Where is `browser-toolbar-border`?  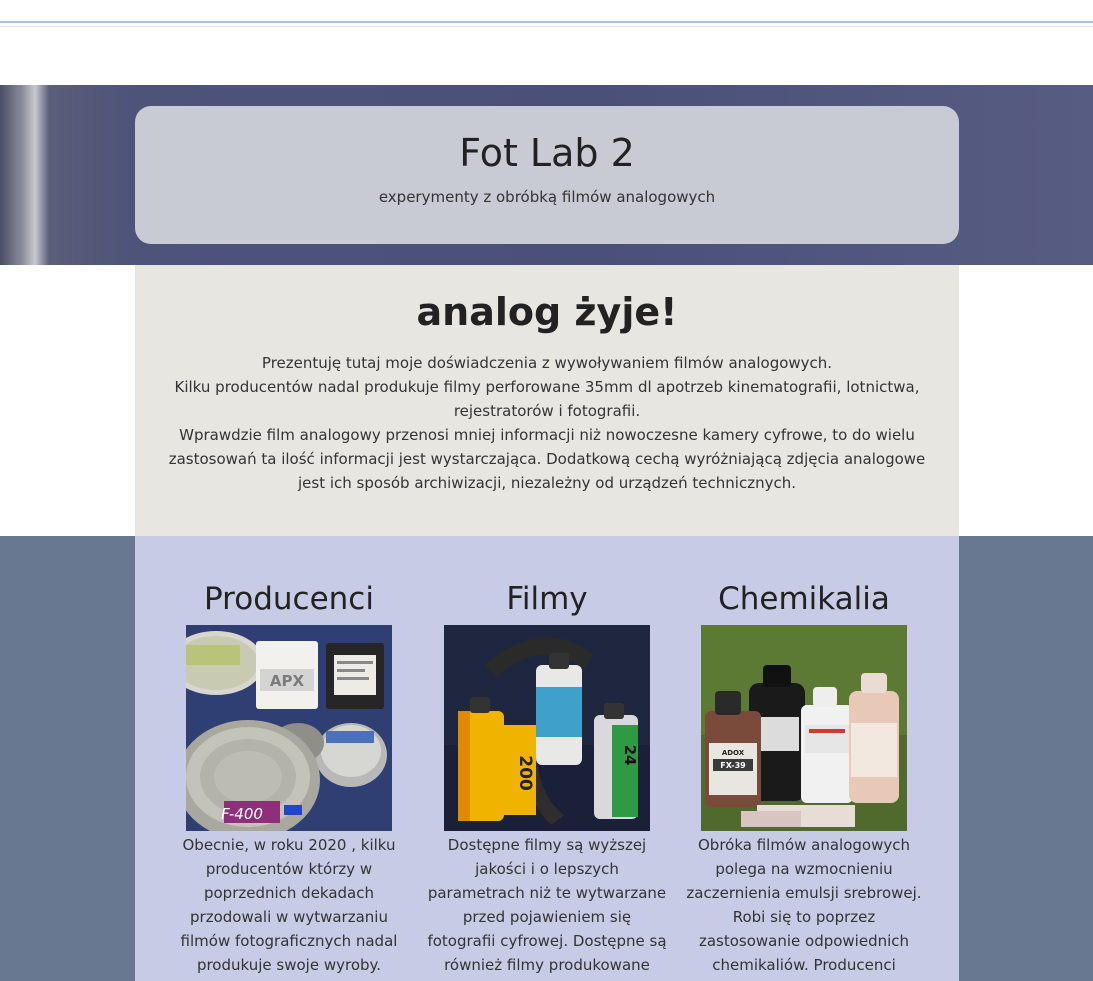 browser-toolbar-border is located at coordinates (546, 22).